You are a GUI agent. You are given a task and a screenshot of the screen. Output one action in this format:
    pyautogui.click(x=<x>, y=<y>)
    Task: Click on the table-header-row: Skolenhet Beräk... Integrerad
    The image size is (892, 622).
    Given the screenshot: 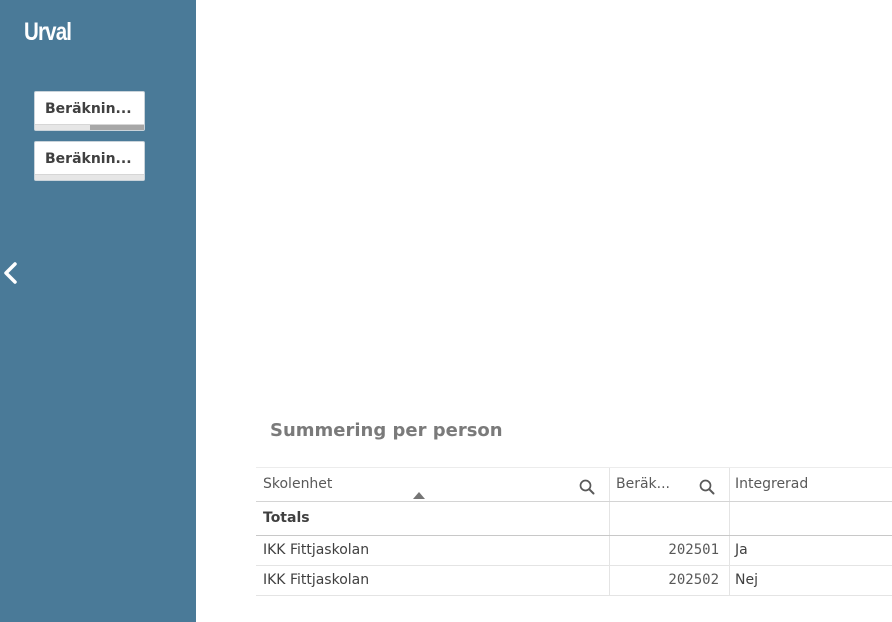 What is the action you would take?
    pyautogui.click(x=574, y=484)
    